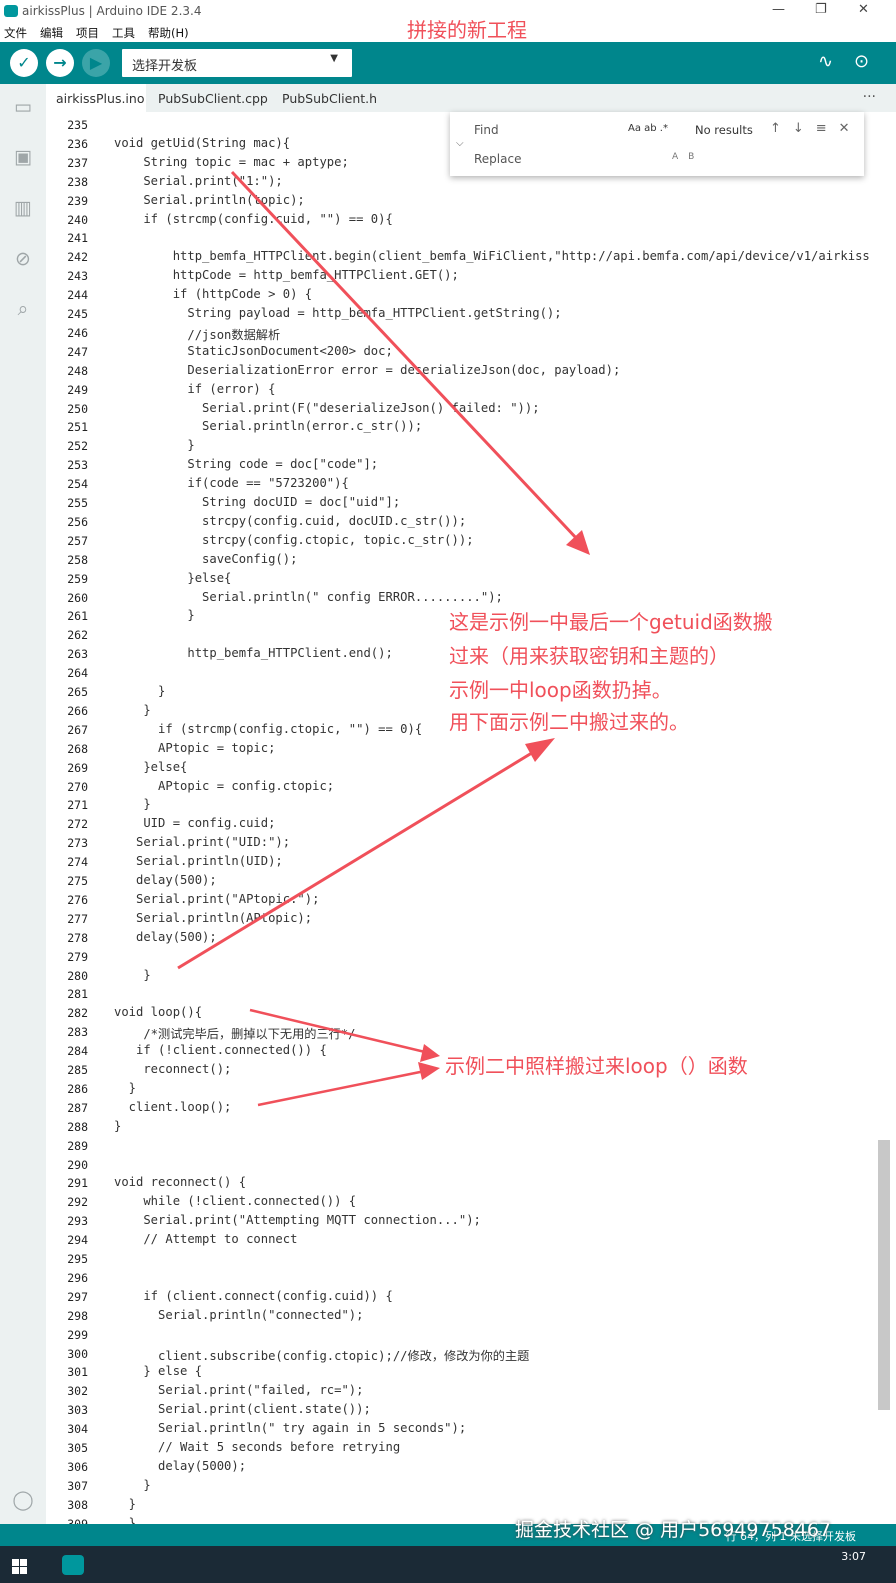 The width and height of the screenshot is (896, 1583). Describe the element at coordinates (471, 862) in the screenshot. I see `code-line: 274 Serial.println(UID);` at that location.